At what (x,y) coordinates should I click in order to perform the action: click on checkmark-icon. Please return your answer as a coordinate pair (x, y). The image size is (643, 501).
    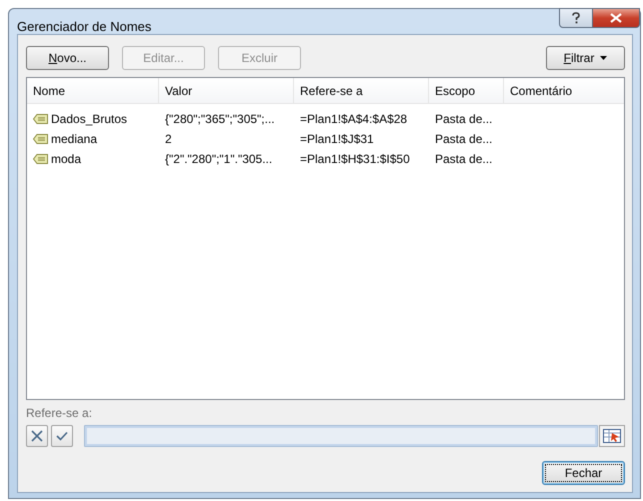
    Looking at the image, I should click on (62, 436).